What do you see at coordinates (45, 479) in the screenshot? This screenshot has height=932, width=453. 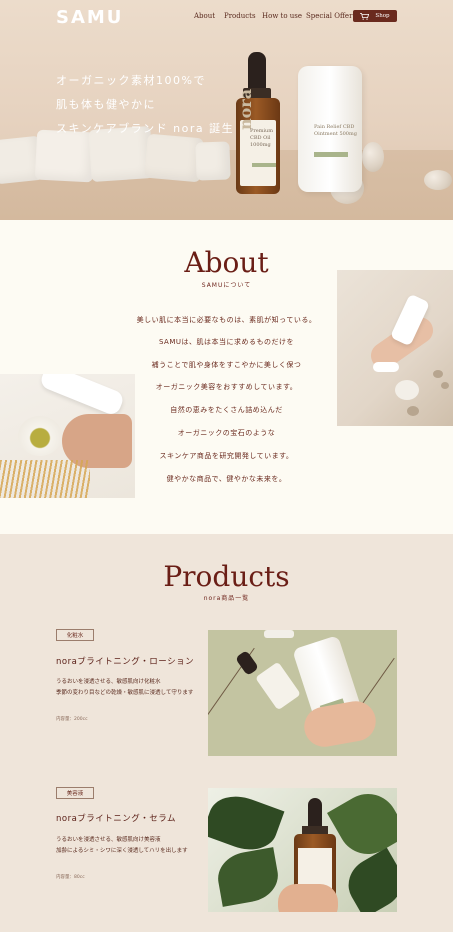 I see `dried-grass` at bounding box center [45, 479].